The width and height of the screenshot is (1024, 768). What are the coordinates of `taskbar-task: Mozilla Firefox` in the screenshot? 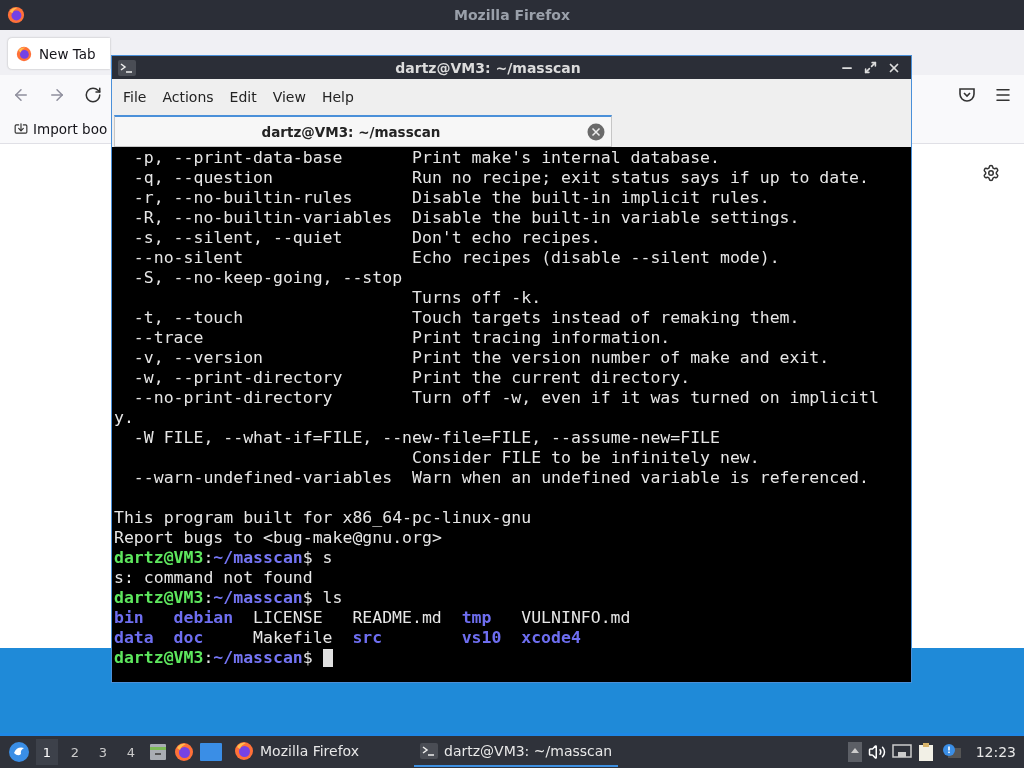 It's located at (313, 752).